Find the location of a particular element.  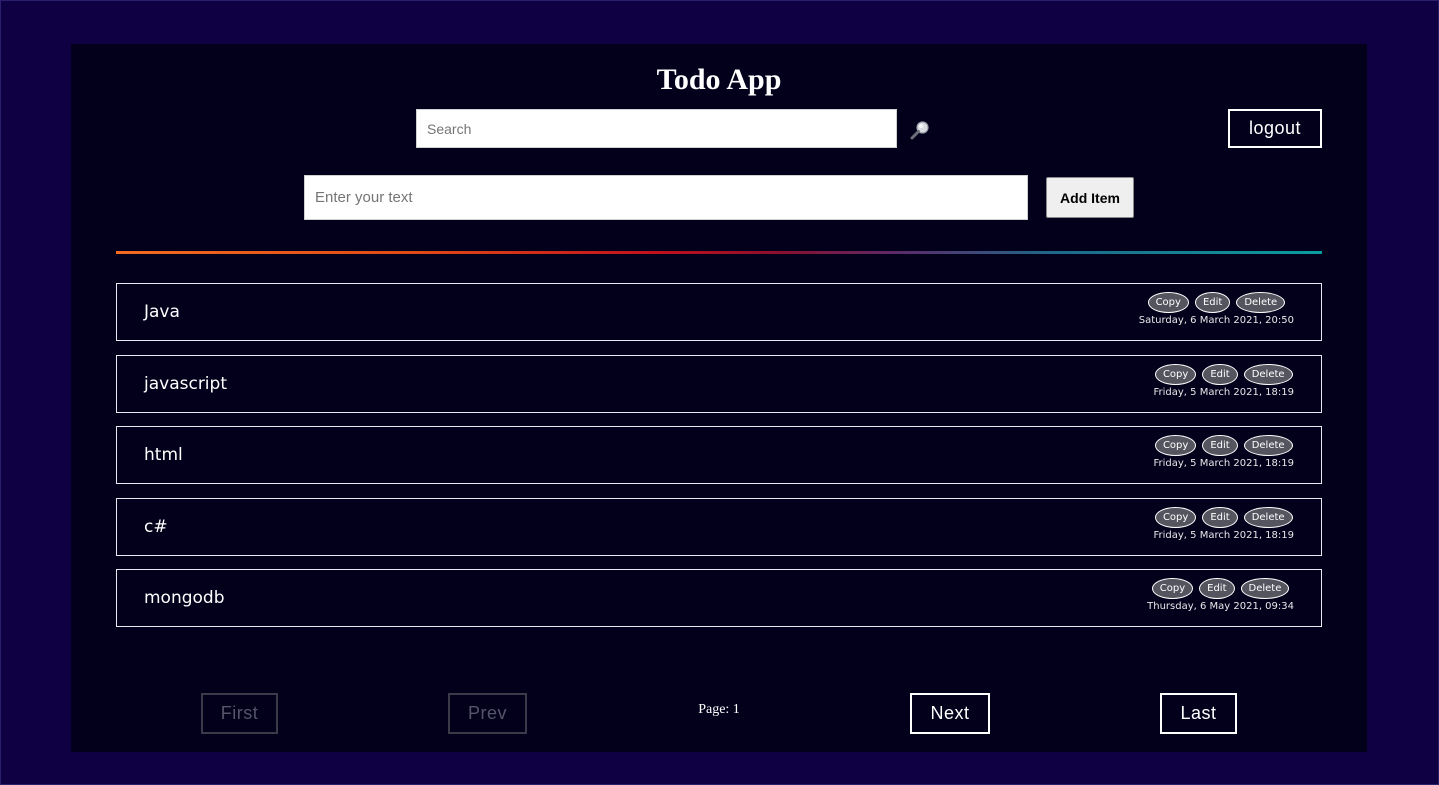

todo-text: html is located at coordinates (163, 455).